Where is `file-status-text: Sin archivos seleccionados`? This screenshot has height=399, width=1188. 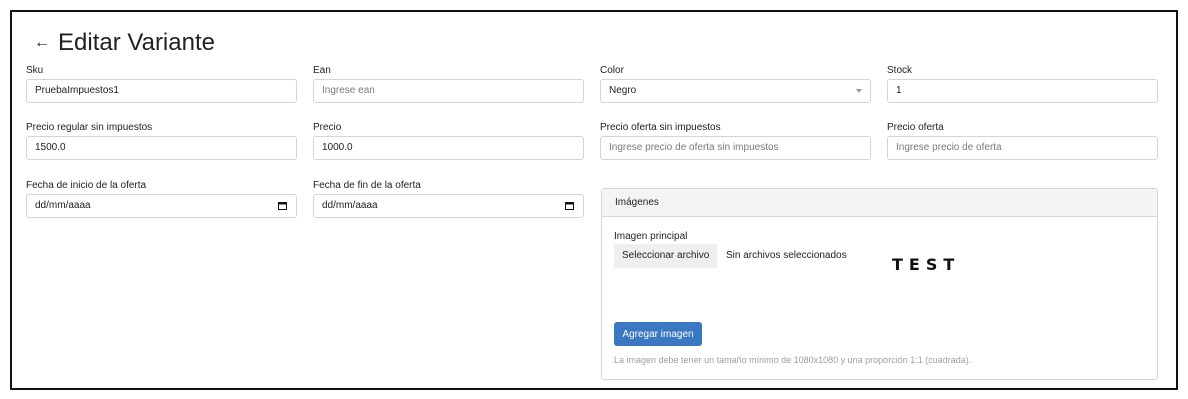
file-status-text: Sin archivos seleccionados is located at coordinates (786, 255).